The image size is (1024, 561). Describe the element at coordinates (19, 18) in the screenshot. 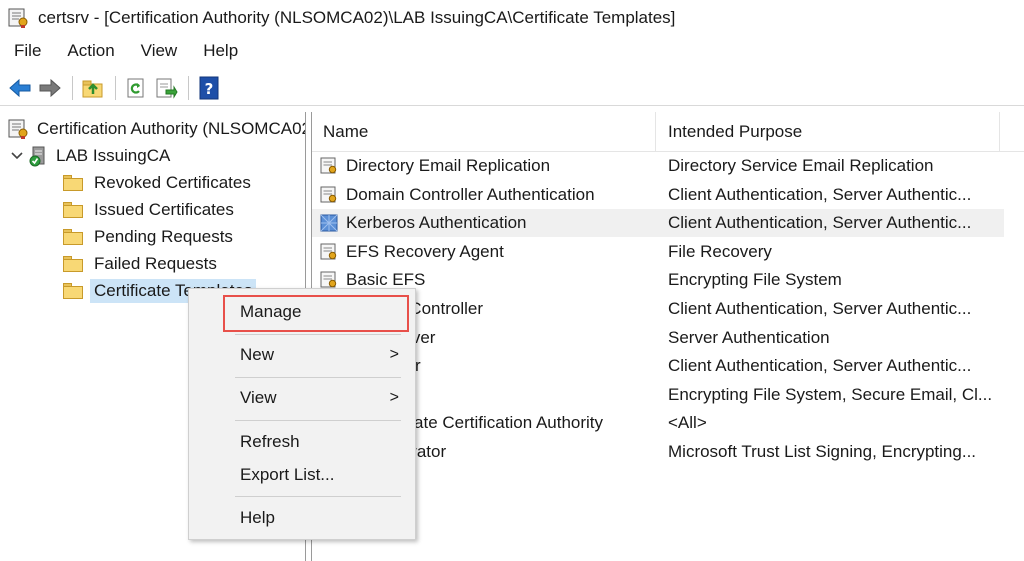

I see `certsrv-app-icon` at that location.